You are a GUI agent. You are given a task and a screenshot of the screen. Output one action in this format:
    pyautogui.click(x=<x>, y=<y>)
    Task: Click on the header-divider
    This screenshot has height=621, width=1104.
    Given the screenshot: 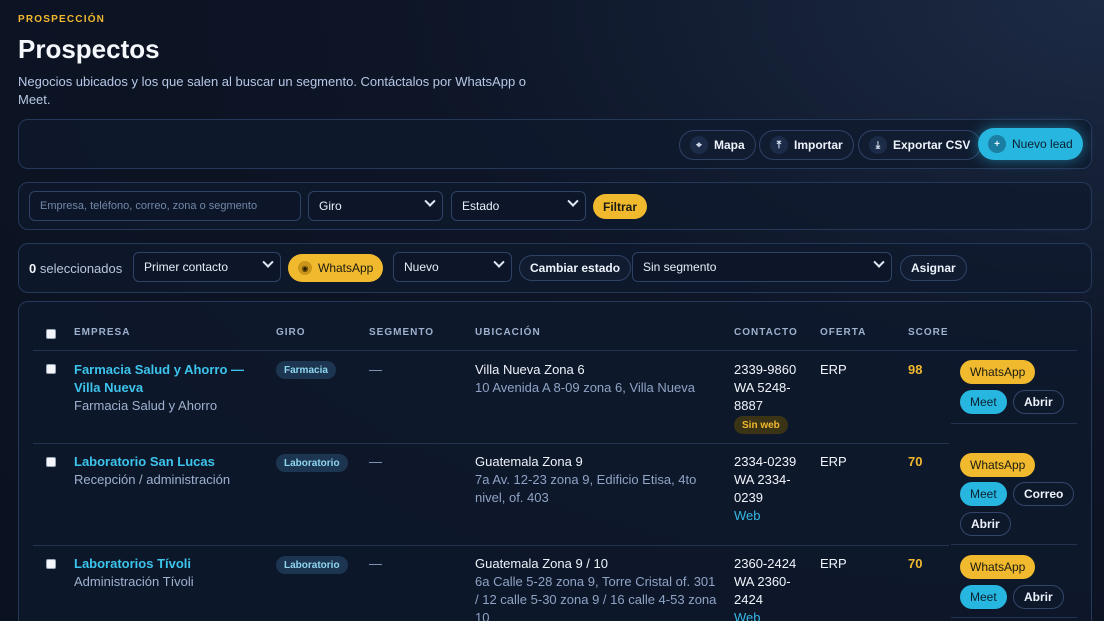 What is the action you would take?
    pyautogui.click(x=555, y=350)
    